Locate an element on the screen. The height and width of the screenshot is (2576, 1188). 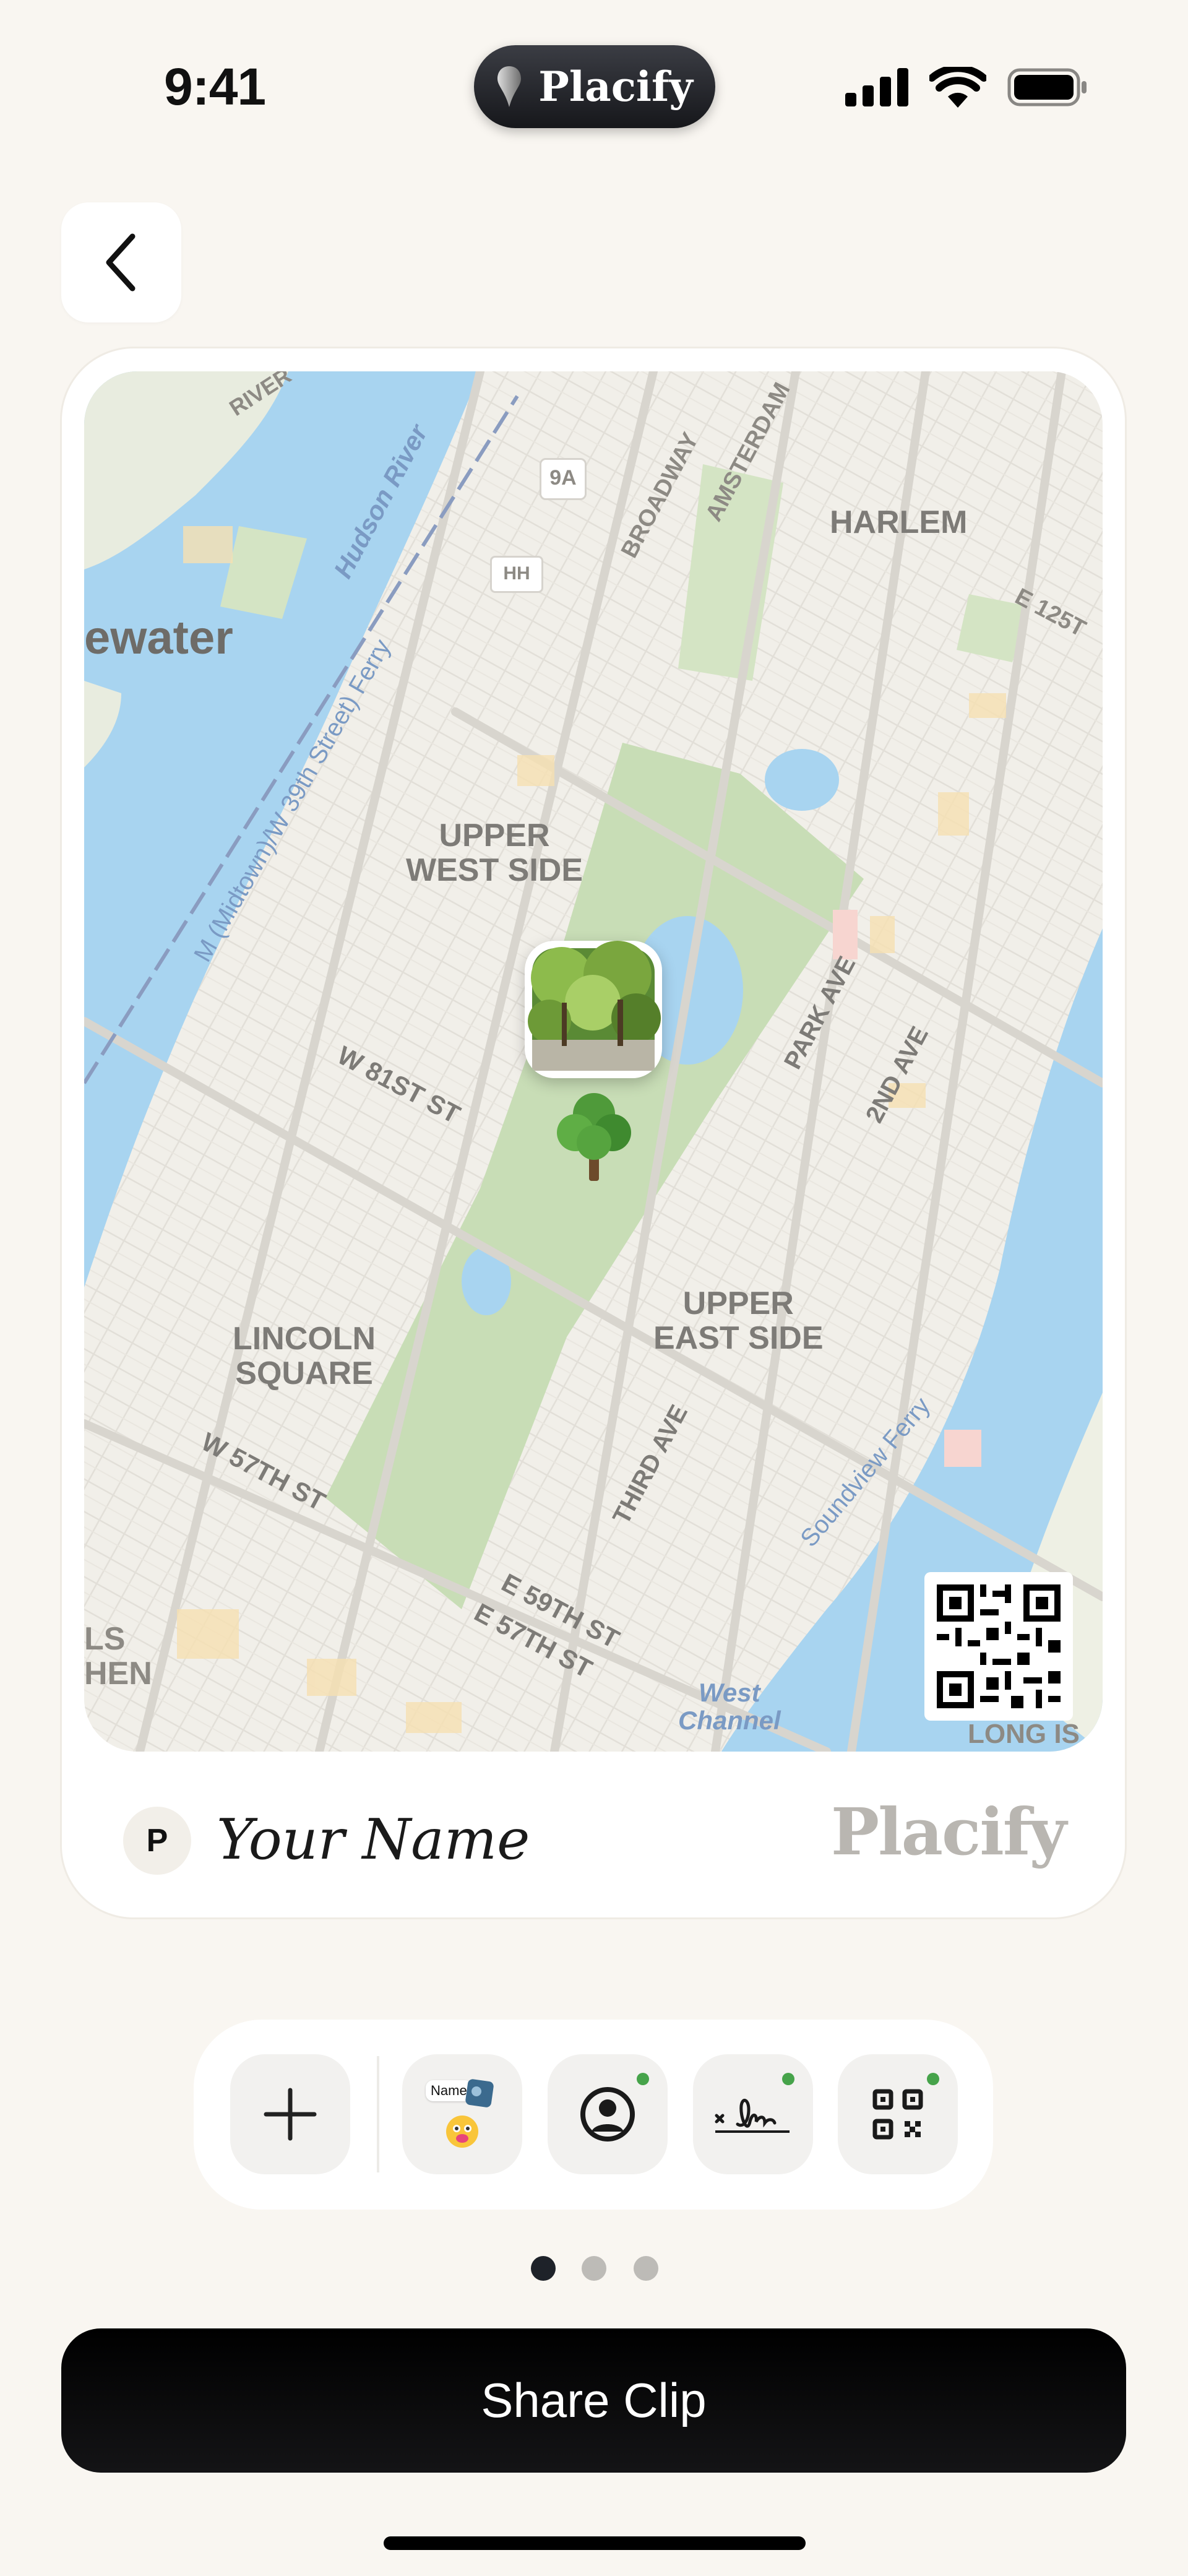
profile-icon is located at coordinates (607, 2114).